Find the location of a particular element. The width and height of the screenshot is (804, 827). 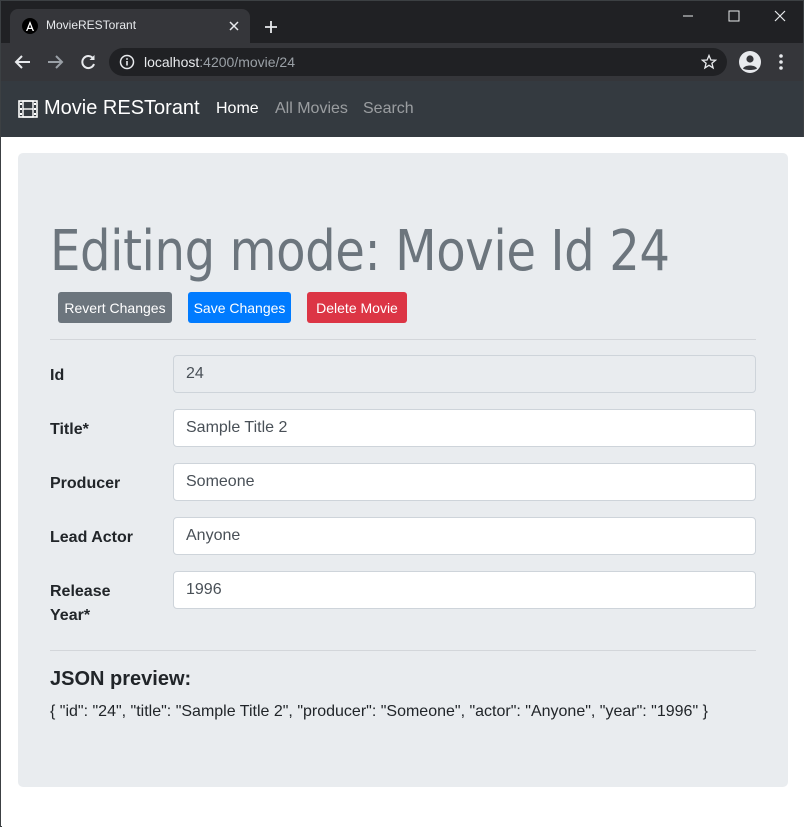

app-navbar: Movie RESTorant Home All Movies Search is located at coordinates (402, 109).